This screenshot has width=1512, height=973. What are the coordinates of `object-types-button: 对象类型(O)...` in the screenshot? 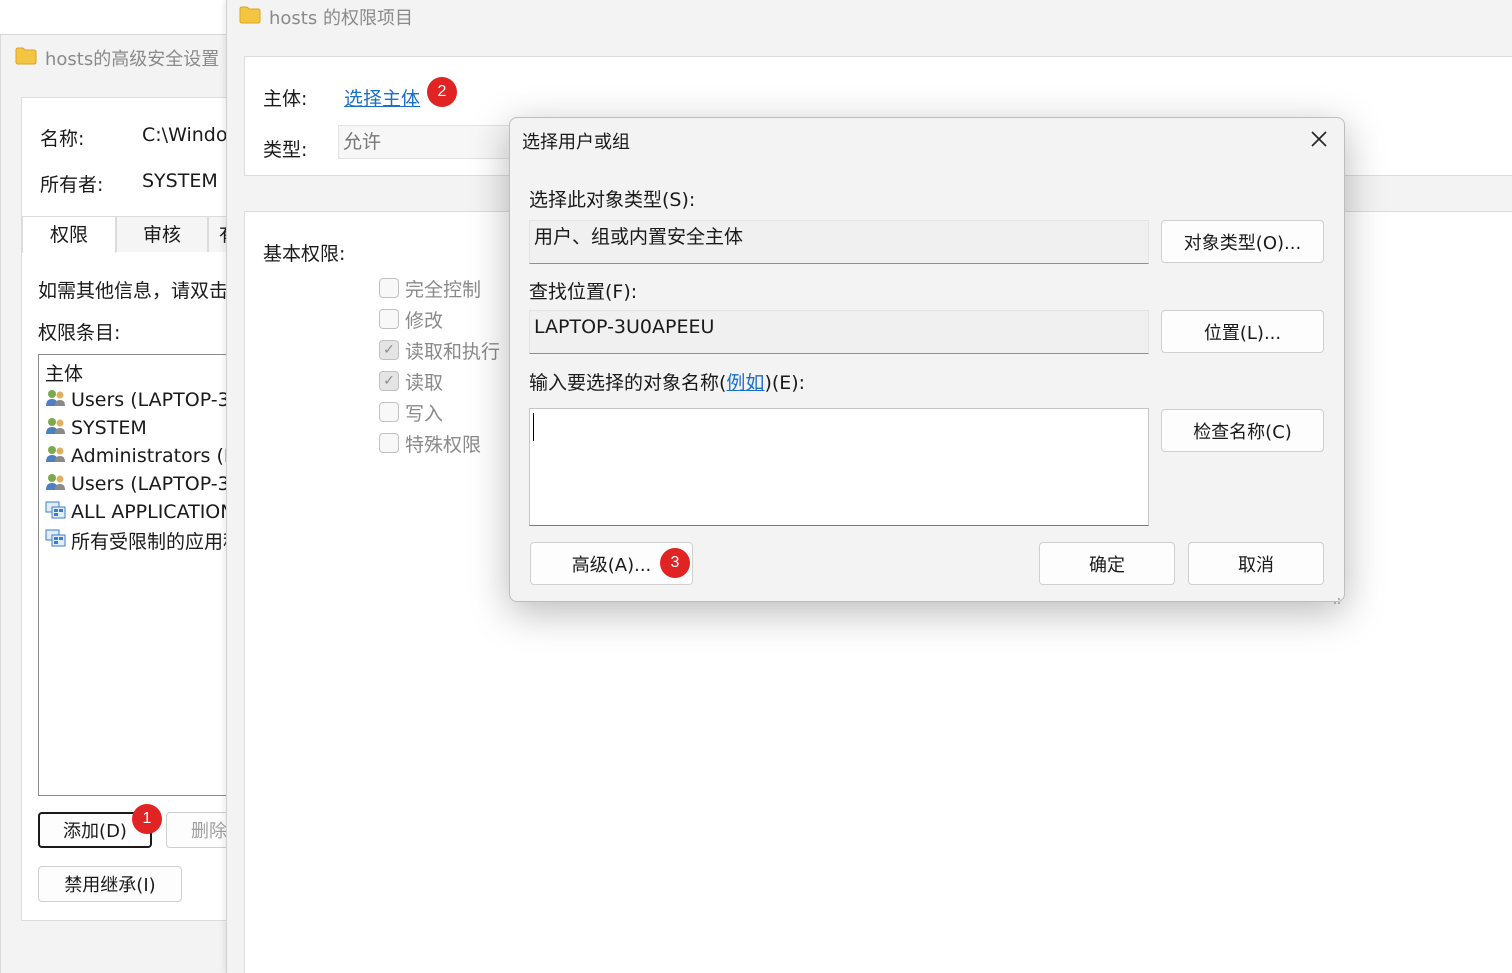 It's located at (1242, 241).